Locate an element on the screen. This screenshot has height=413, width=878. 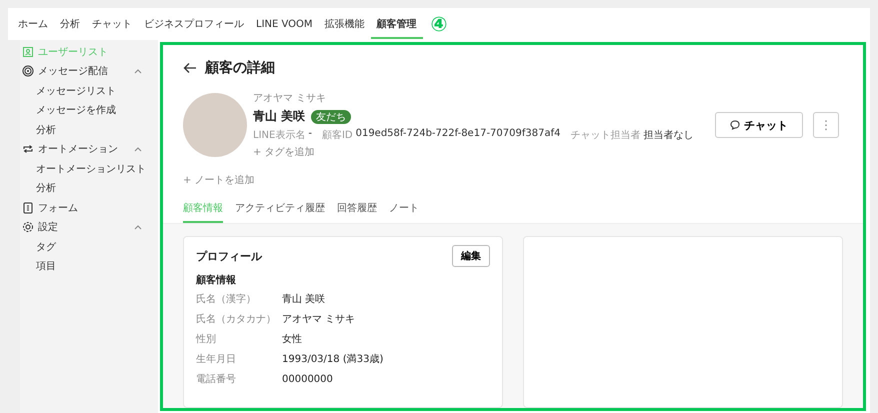
speech-bubble-icon is located at coordinates (735, 125).